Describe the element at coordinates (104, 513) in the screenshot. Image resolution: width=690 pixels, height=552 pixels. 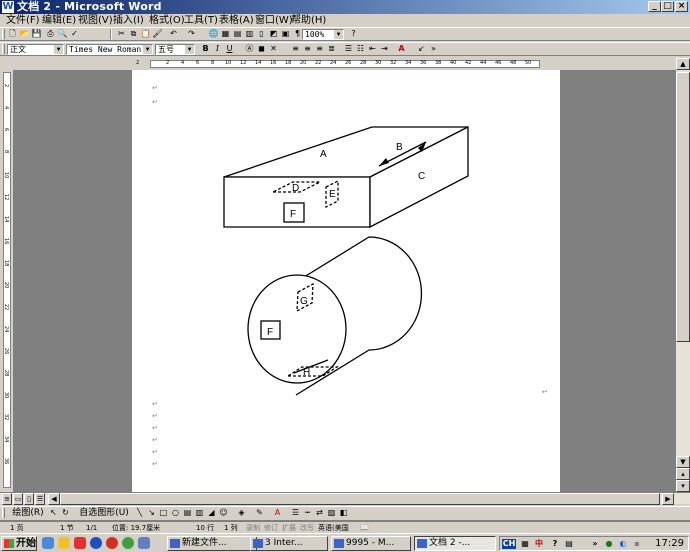
I see `autoshapes-menu: 自选图形(U)` at that location.